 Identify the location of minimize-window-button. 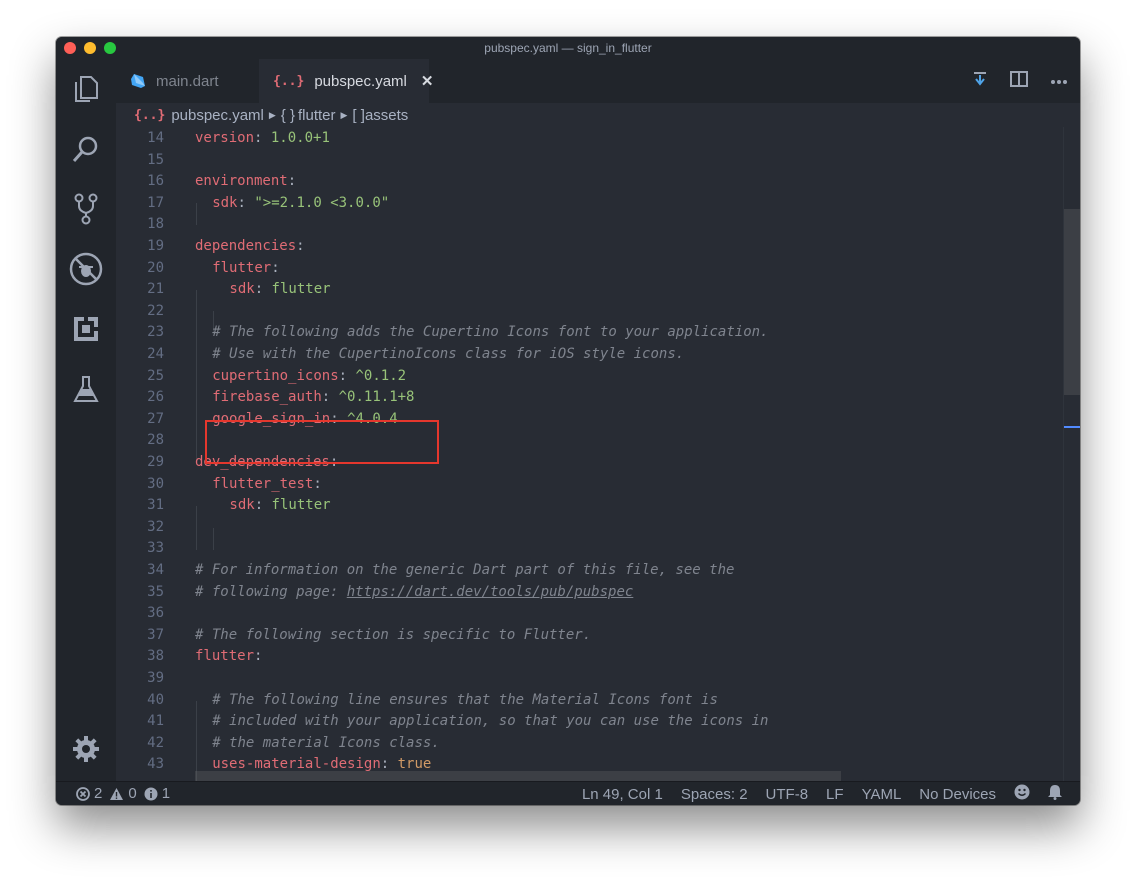
(90, 48).